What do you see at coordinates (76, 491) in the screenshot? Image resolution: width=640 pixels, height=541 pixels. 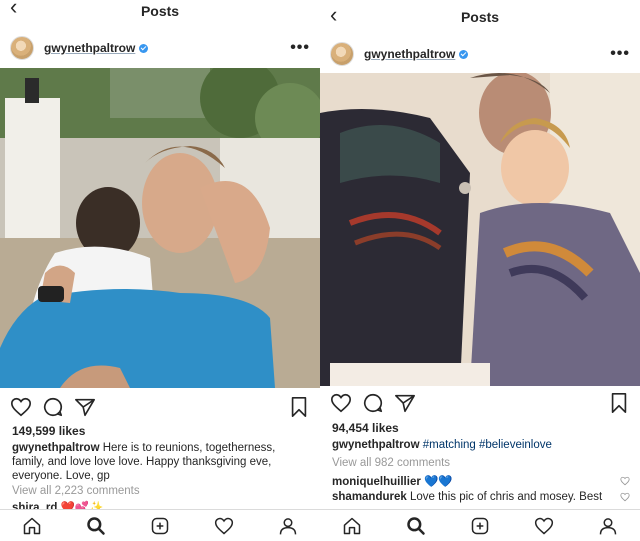 I see `view-all-comments-link: View all 2,223 comments` at bounding box center [76, 491].